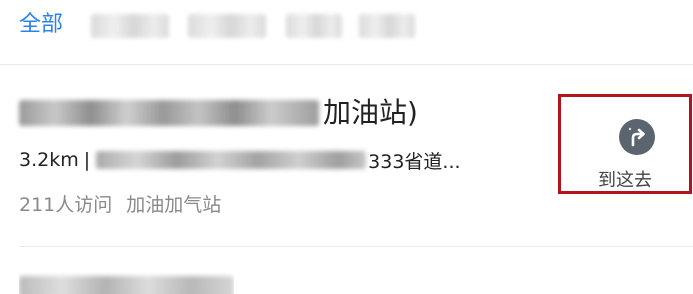 Image resolution: width=693 pixels, height=294 pixels. Describe the element at coordinates (169, 113) in the screenshot. I see `redacted-title-text` at that location.